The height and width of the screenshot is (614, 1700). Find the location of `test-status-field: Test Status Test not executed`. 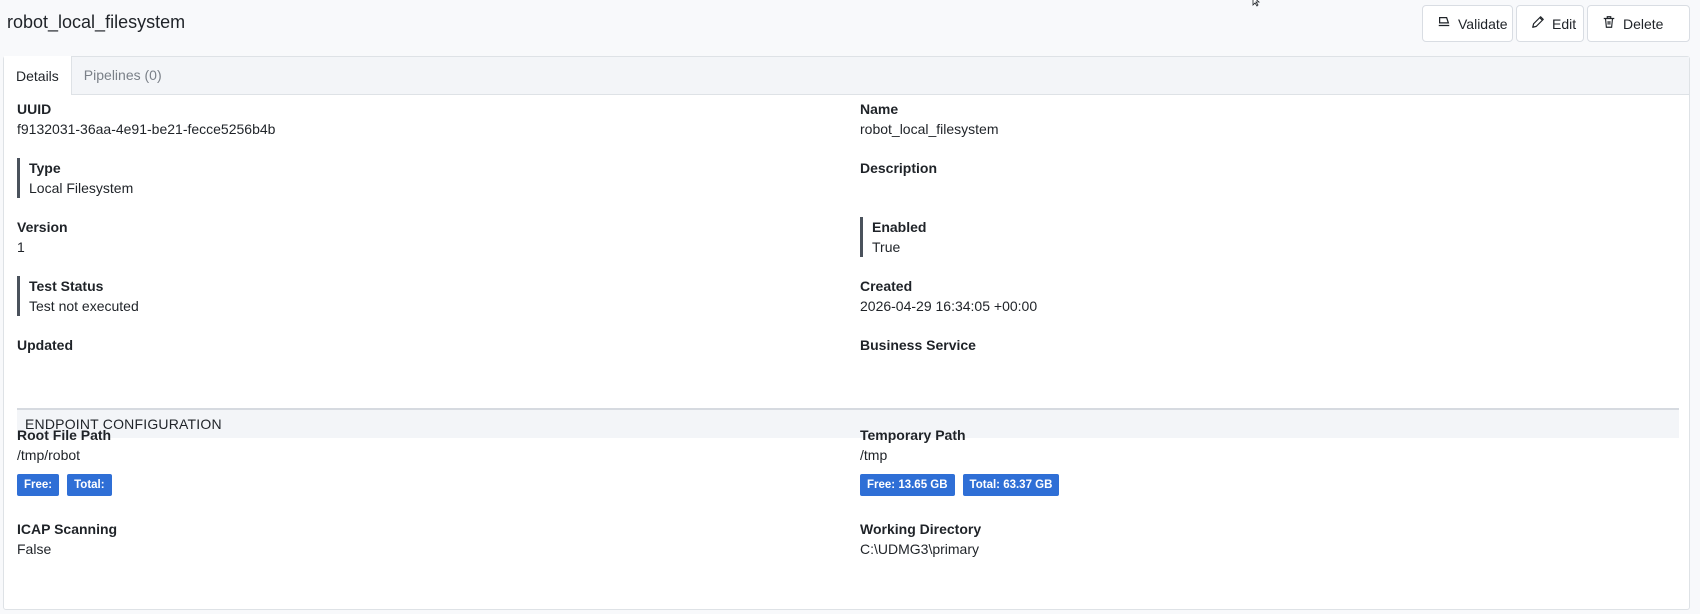

test-status-field: Test Status Test not executed is located at coordinates (78, 296).